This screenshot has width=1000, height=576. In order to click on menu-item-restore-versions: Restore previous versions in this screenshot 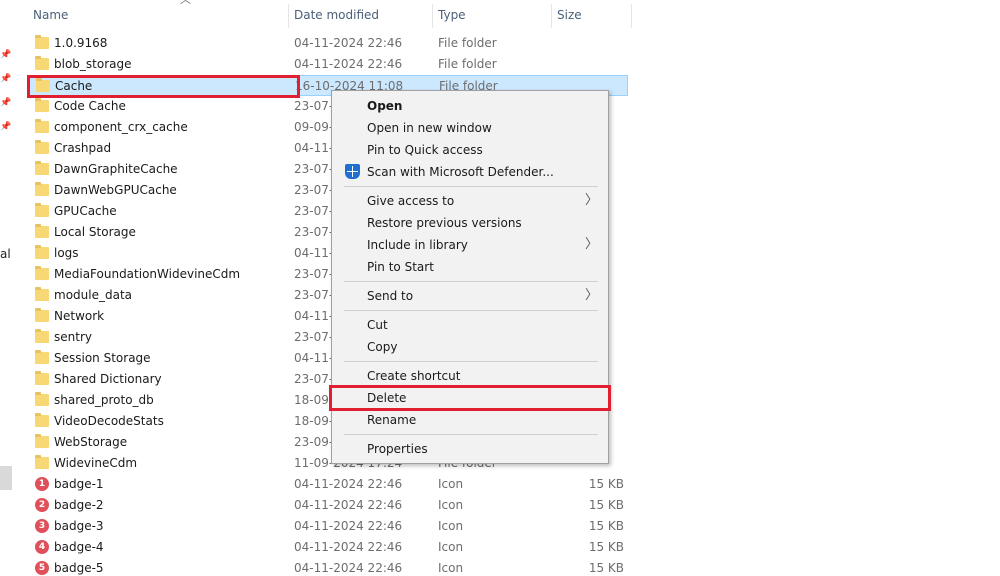, I will do `click(470, 223)`.